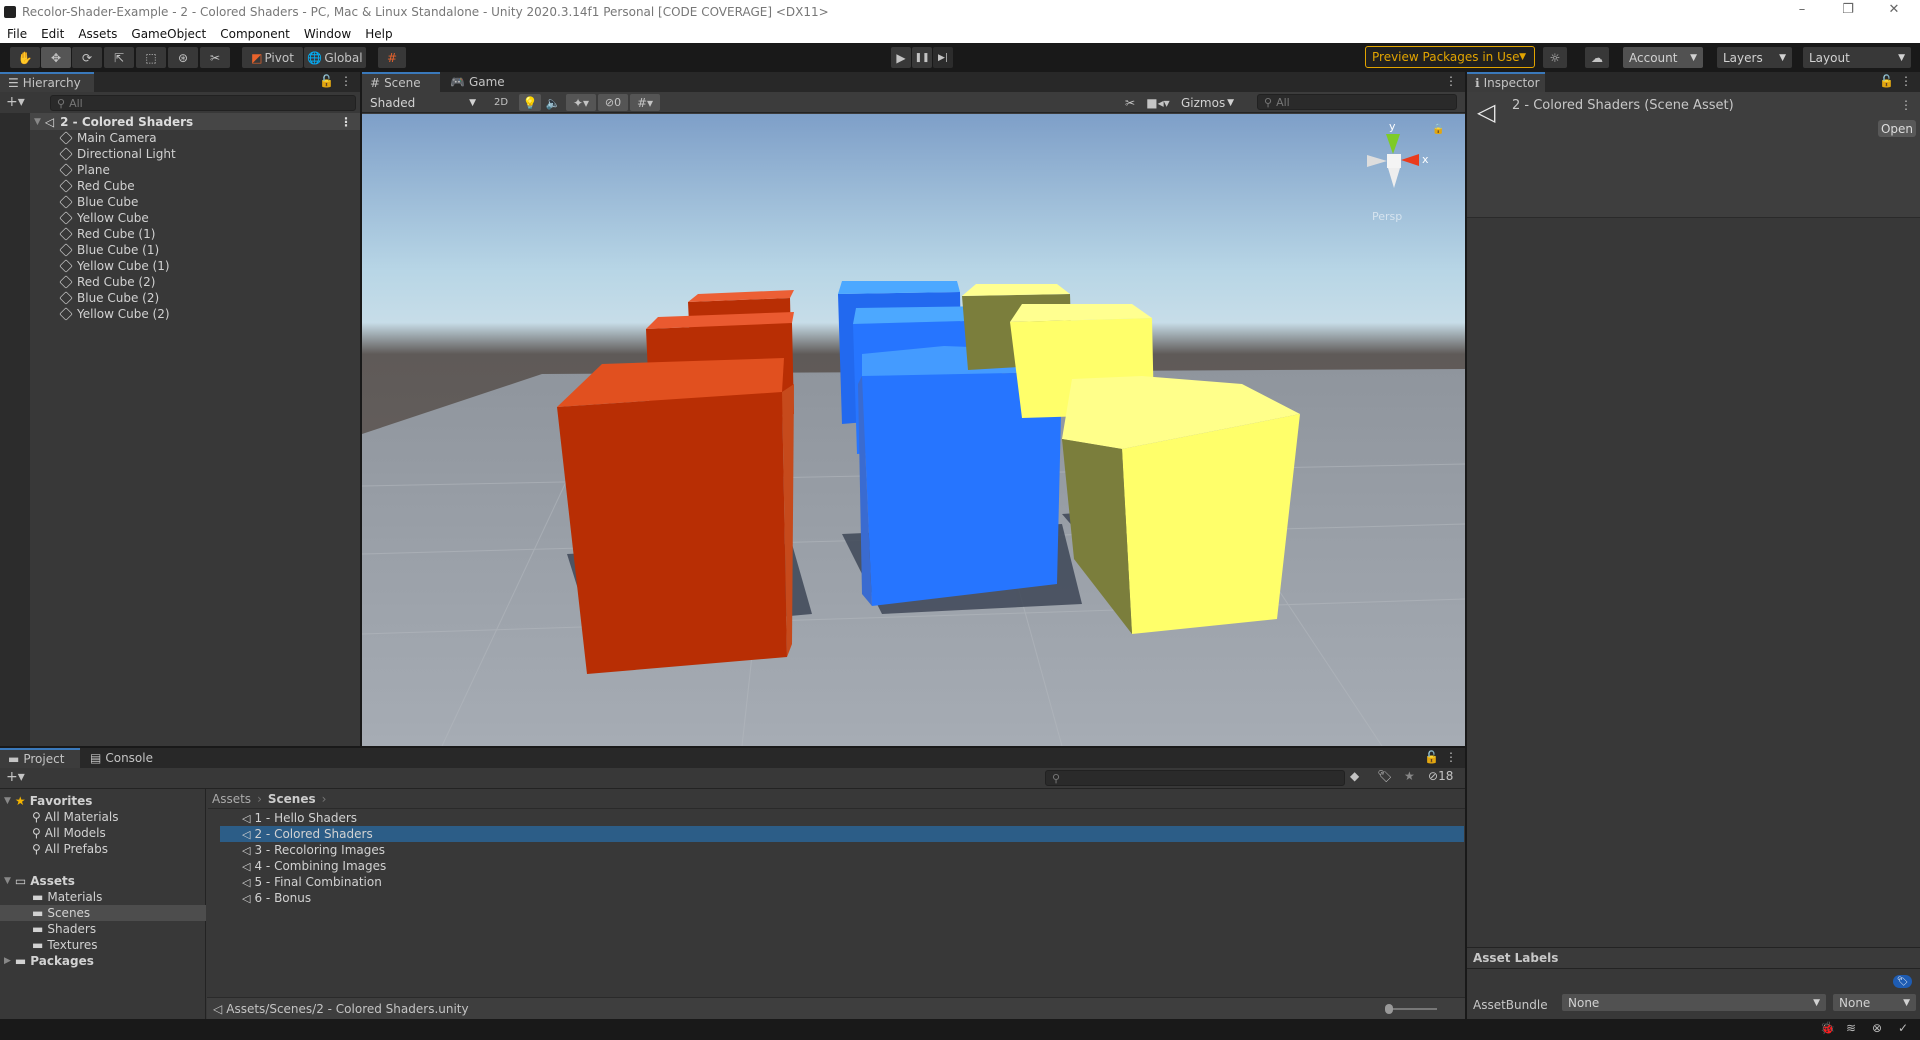  Describe the element at coordinates (69, 833) in the screenshot. I see `favorite-item: ⚲ All Models` at that location.